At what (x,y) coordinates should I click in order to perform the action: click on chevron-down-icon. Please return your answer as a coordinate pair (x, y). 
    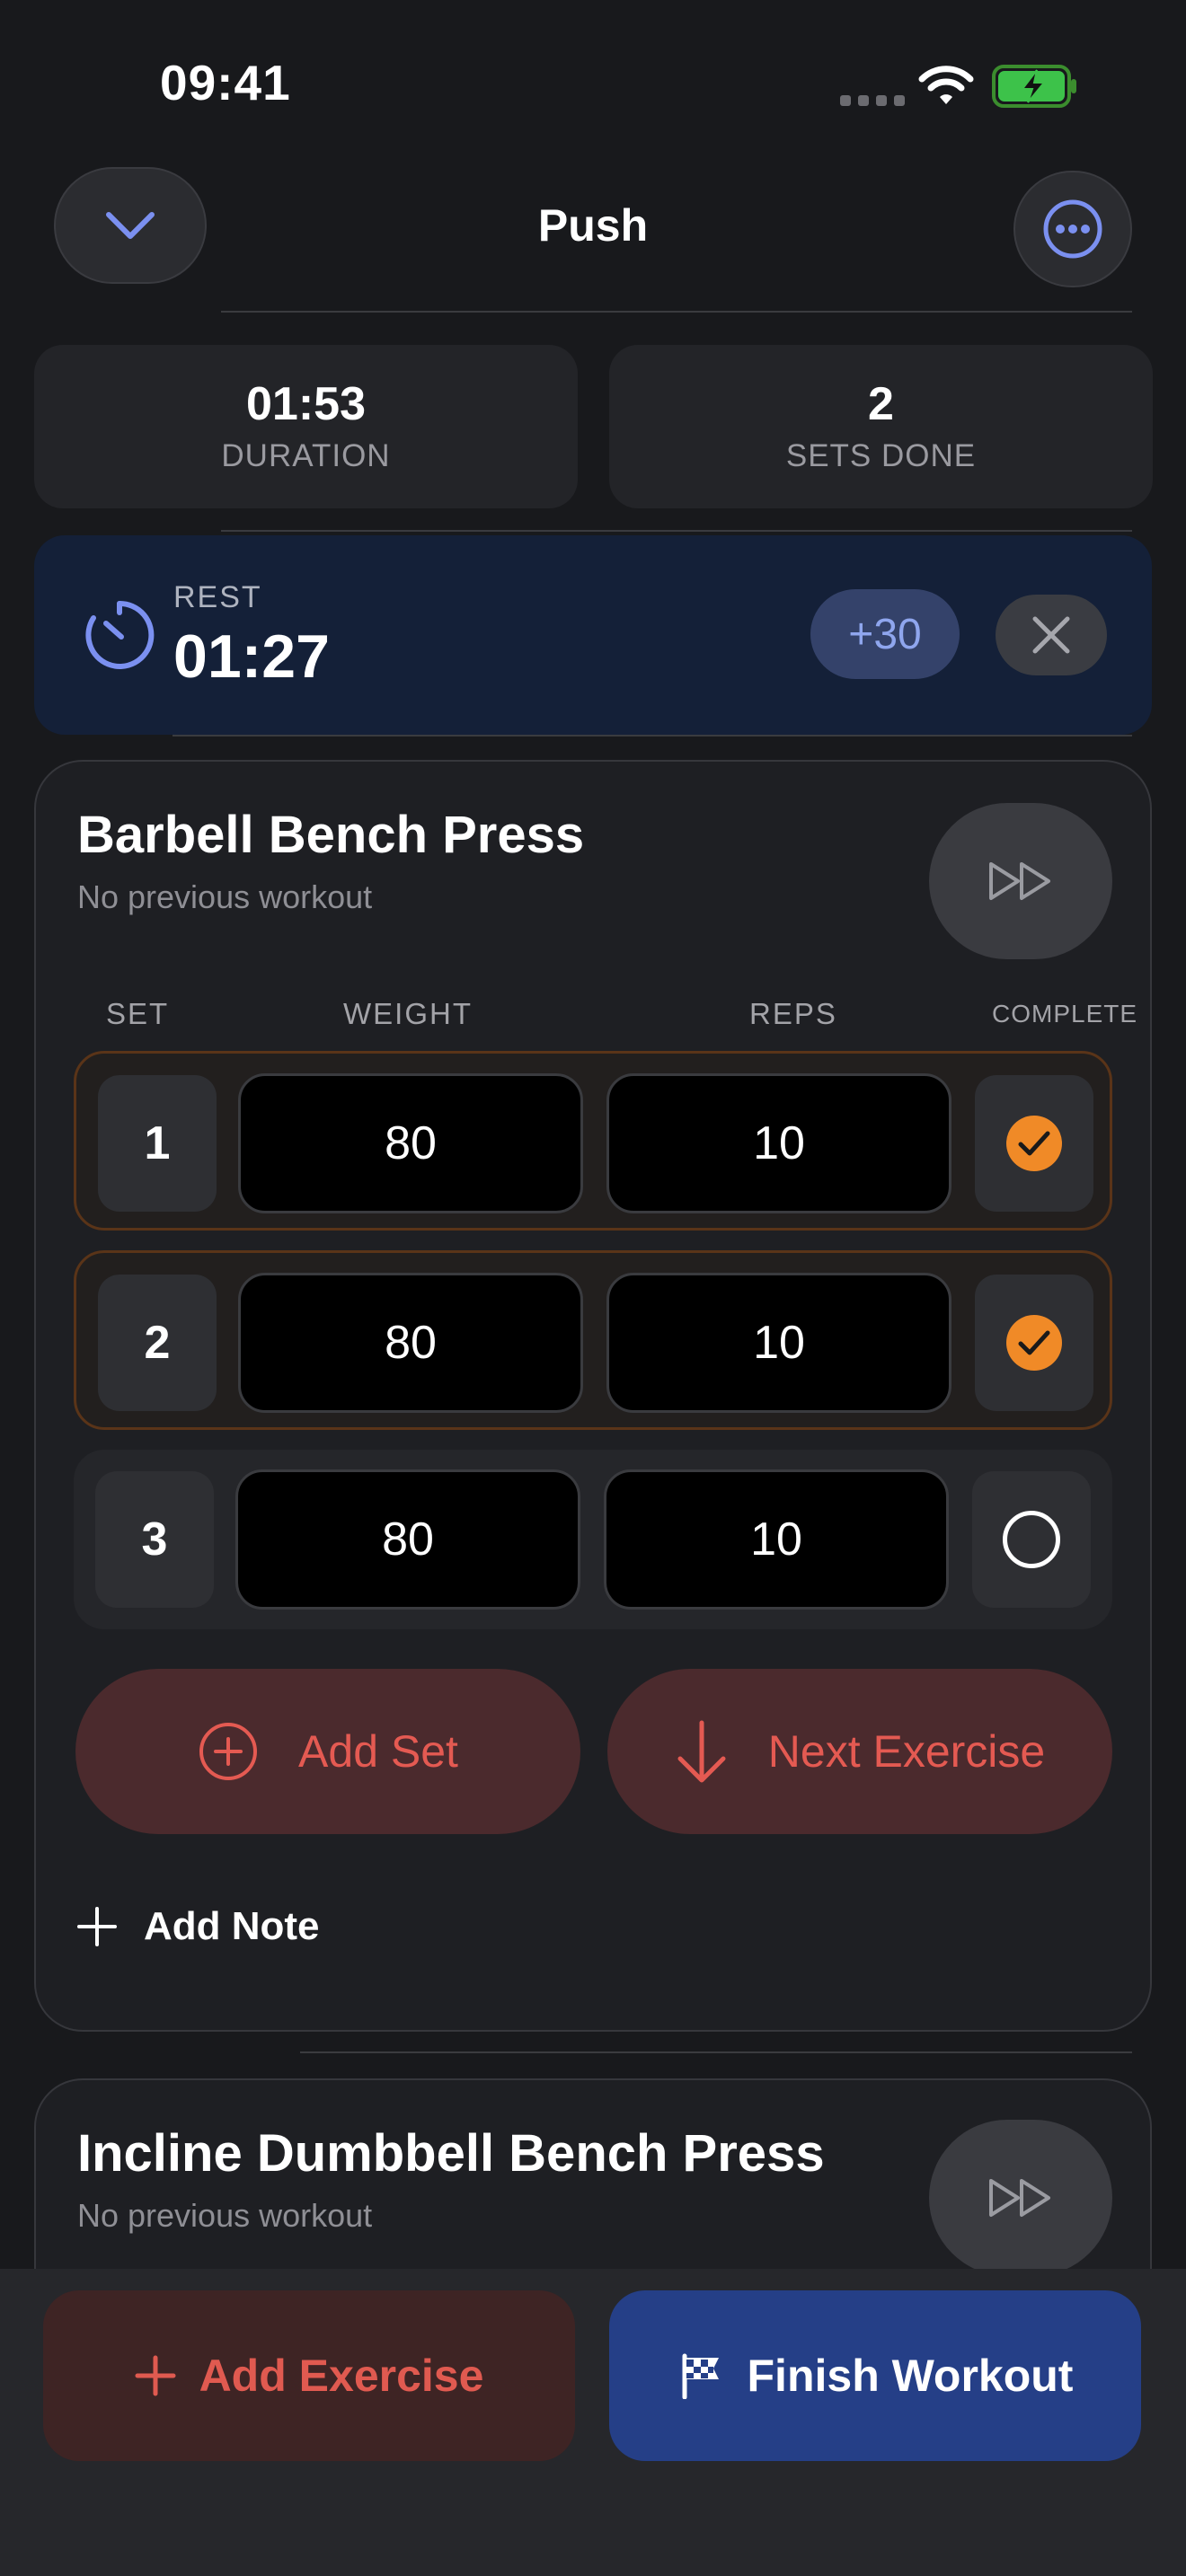
    Looking at the image, I should click on (130, 225).